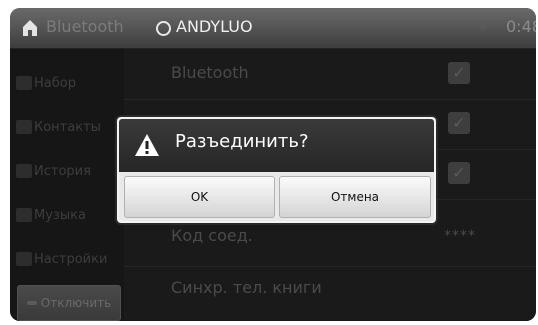 The width and height of the screenshot is (538, 325). What do you see at coordinates (24, 215) in the screenshot?
I see `music-icon` at bounding box center [24, 215].